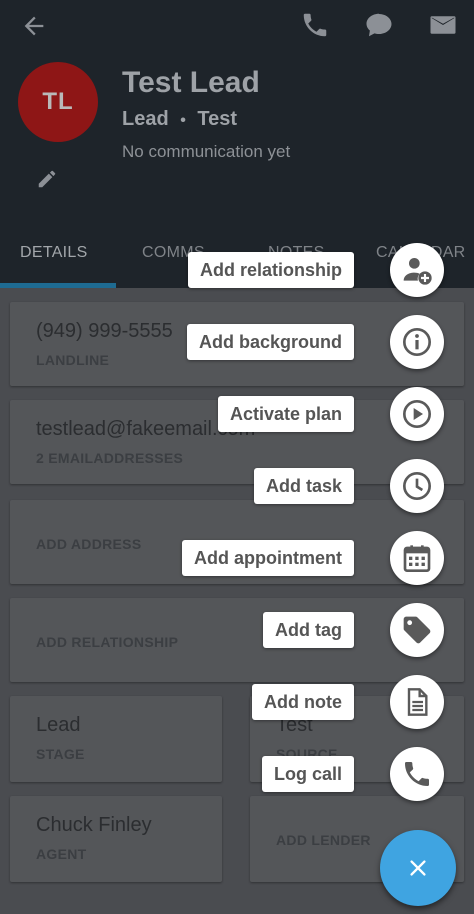 The width and height of the screenshot is (474, 914). I want to click on info-icon, so click(417, 342).